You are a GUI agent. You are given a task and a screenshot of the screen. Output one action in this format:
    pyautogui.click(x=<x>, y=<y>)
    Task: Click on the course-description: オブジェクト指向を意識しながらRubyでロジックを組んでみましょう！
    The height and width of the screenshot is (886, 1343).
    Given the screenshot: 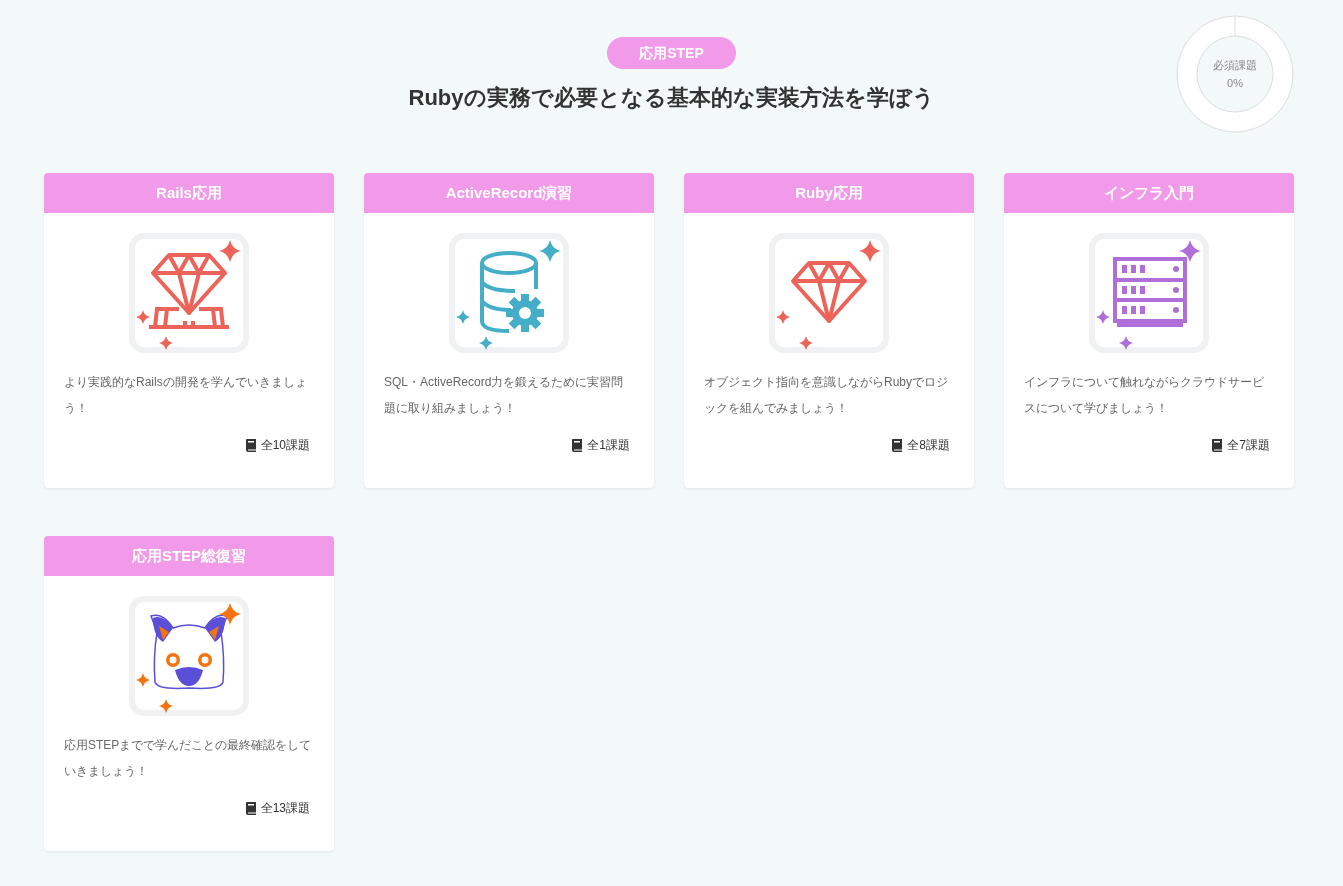 What is the action you would take?
    pyautogui.click(x=826, y=395)
    